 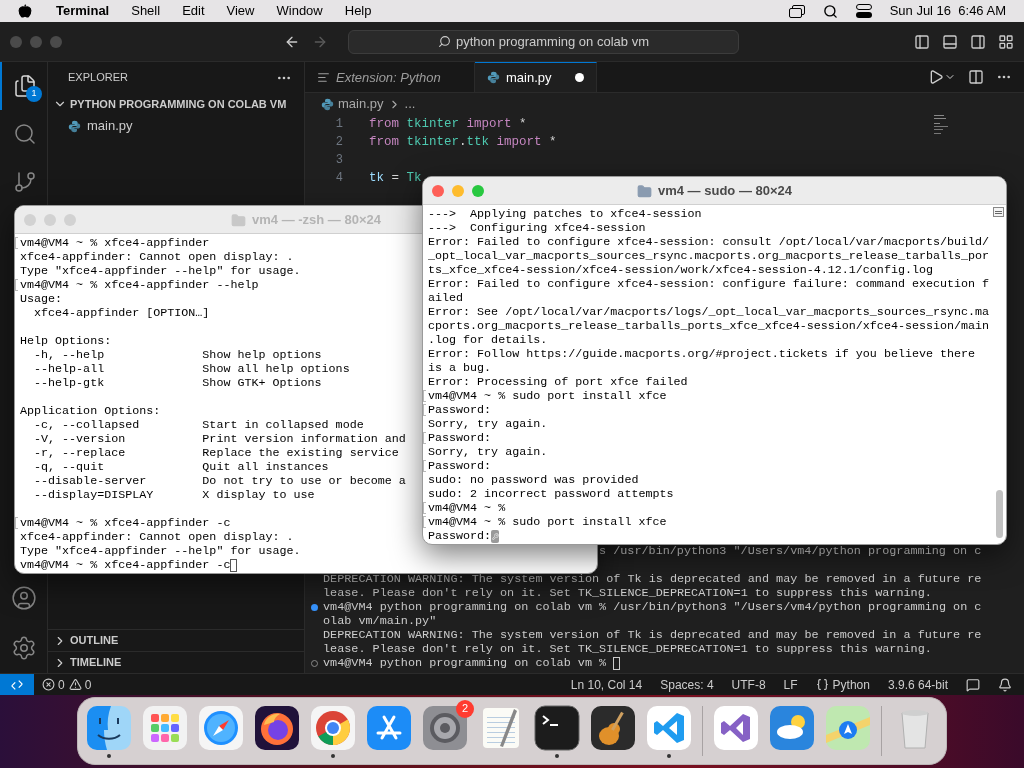 What do you see at coordinates (361, 104) in the screenshot?
I see `breadcrumb-item: main.py` at bounding box center [361, 104].